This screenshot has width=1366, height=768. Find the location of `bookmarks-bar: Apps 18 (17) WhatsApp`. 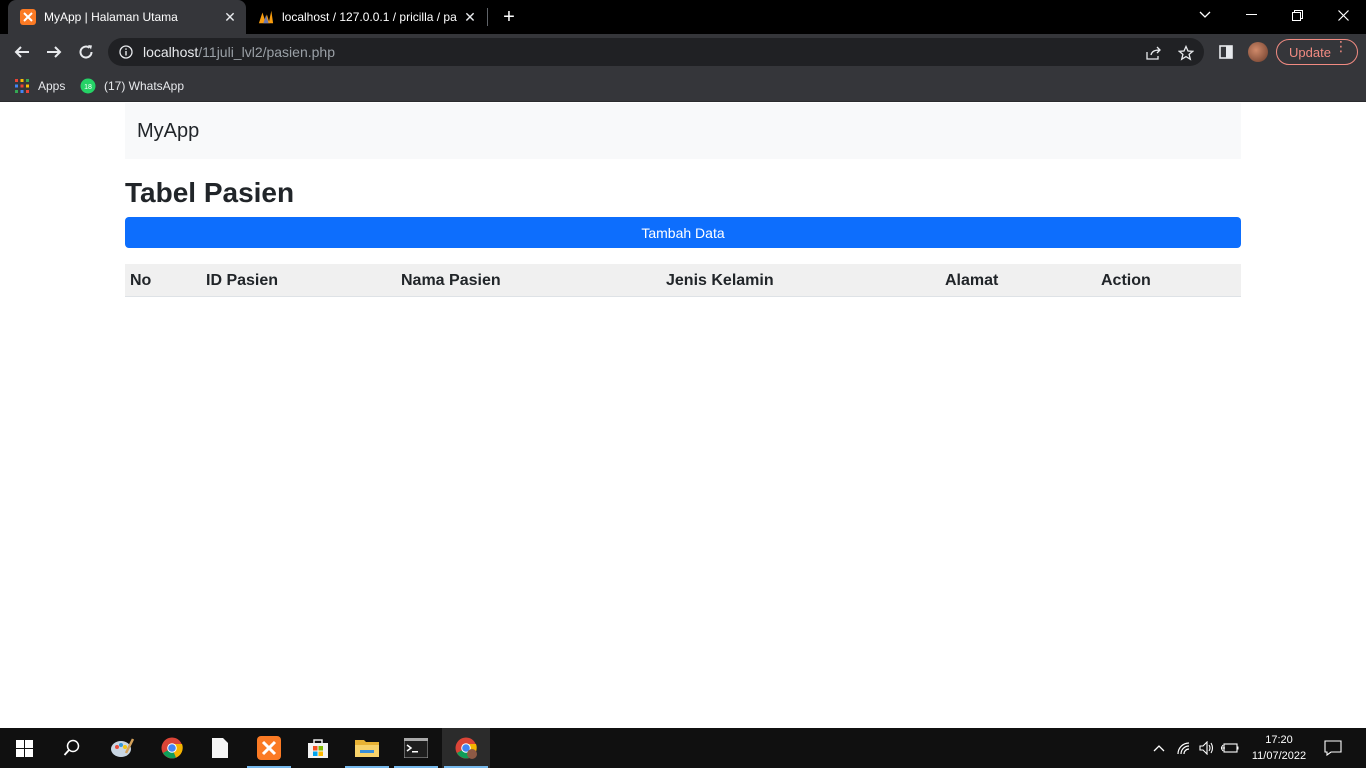

bookmarks-bar: Apps 18 (17) WhatsApp is located at coordinates (683, 86).